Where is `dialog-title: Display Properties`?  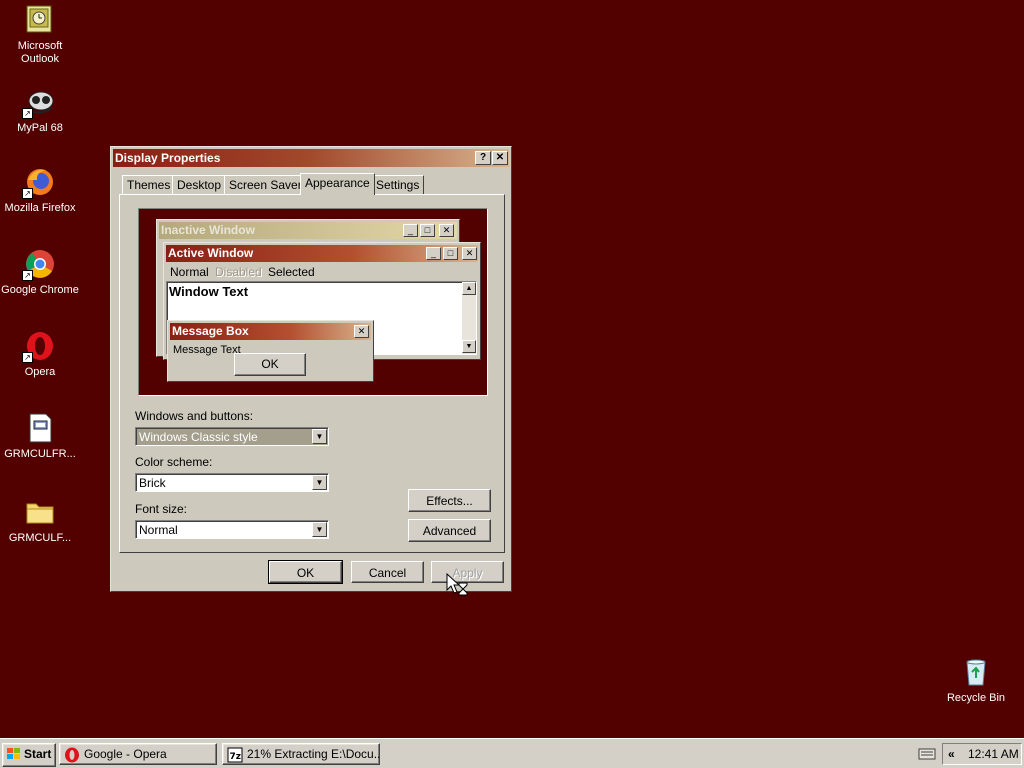
dialog-title: Display Properties is located at coordinates (168, 158).